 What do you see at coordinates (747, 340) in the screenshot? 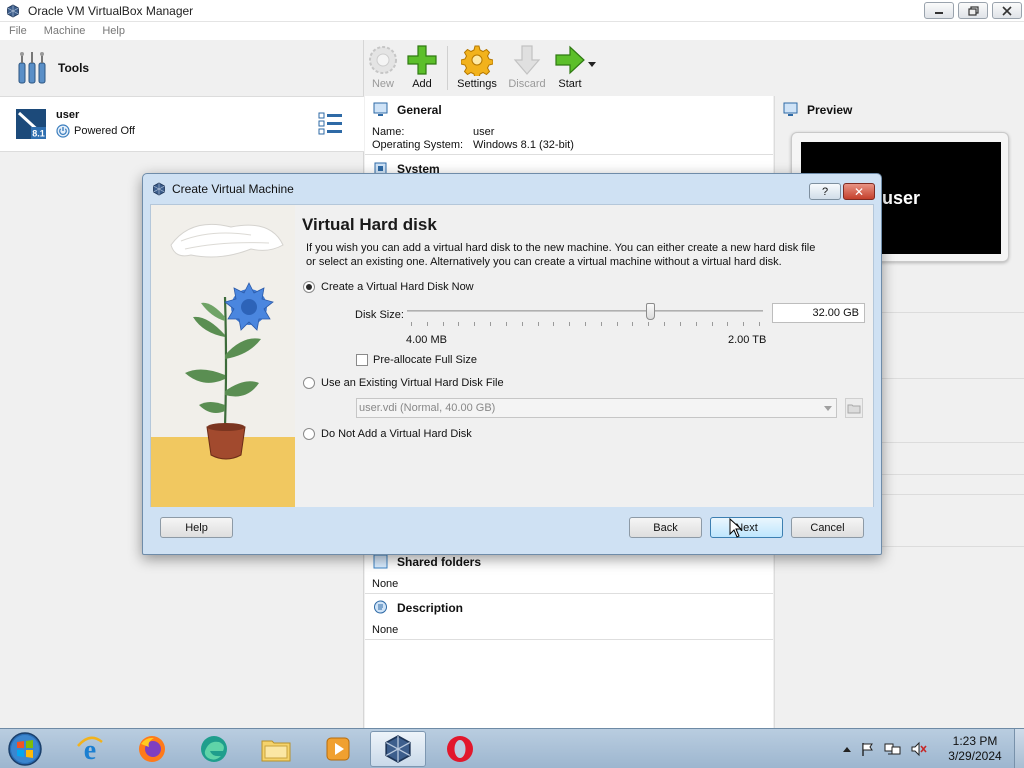
I see `disk-size-max-label: 2.00 TB` at bounding box center [747, 340].